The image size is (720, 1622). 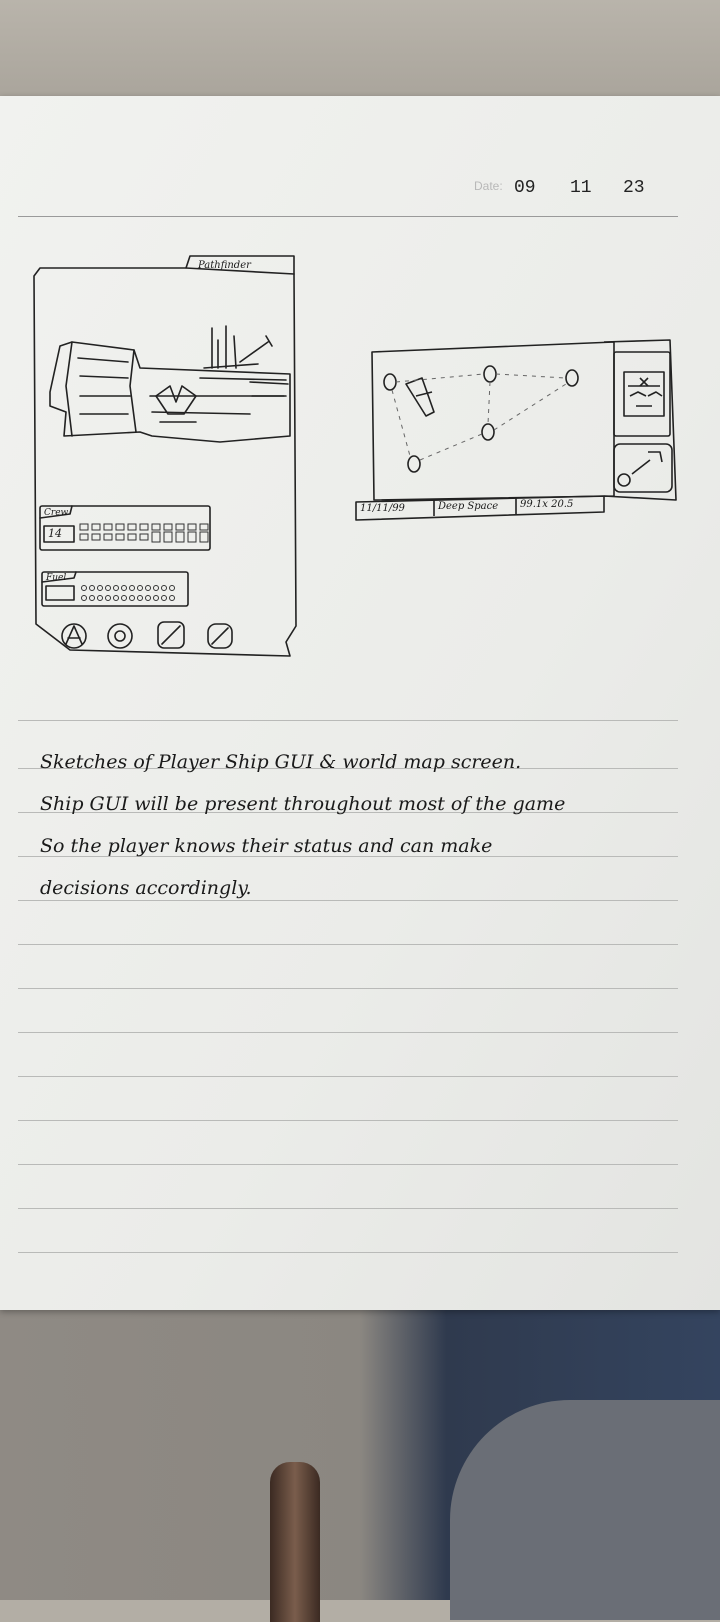 What do you see at coordinates (547, 504) in the screenshot?
I see `map-status-coords: 99.1x 20.5` at bounding box center [547, 504].